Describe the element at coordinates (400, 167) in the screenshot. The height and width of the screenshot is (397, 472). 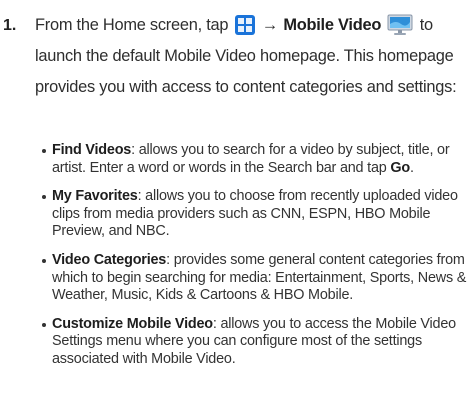
I see `bullet-emph: Go` at that location.